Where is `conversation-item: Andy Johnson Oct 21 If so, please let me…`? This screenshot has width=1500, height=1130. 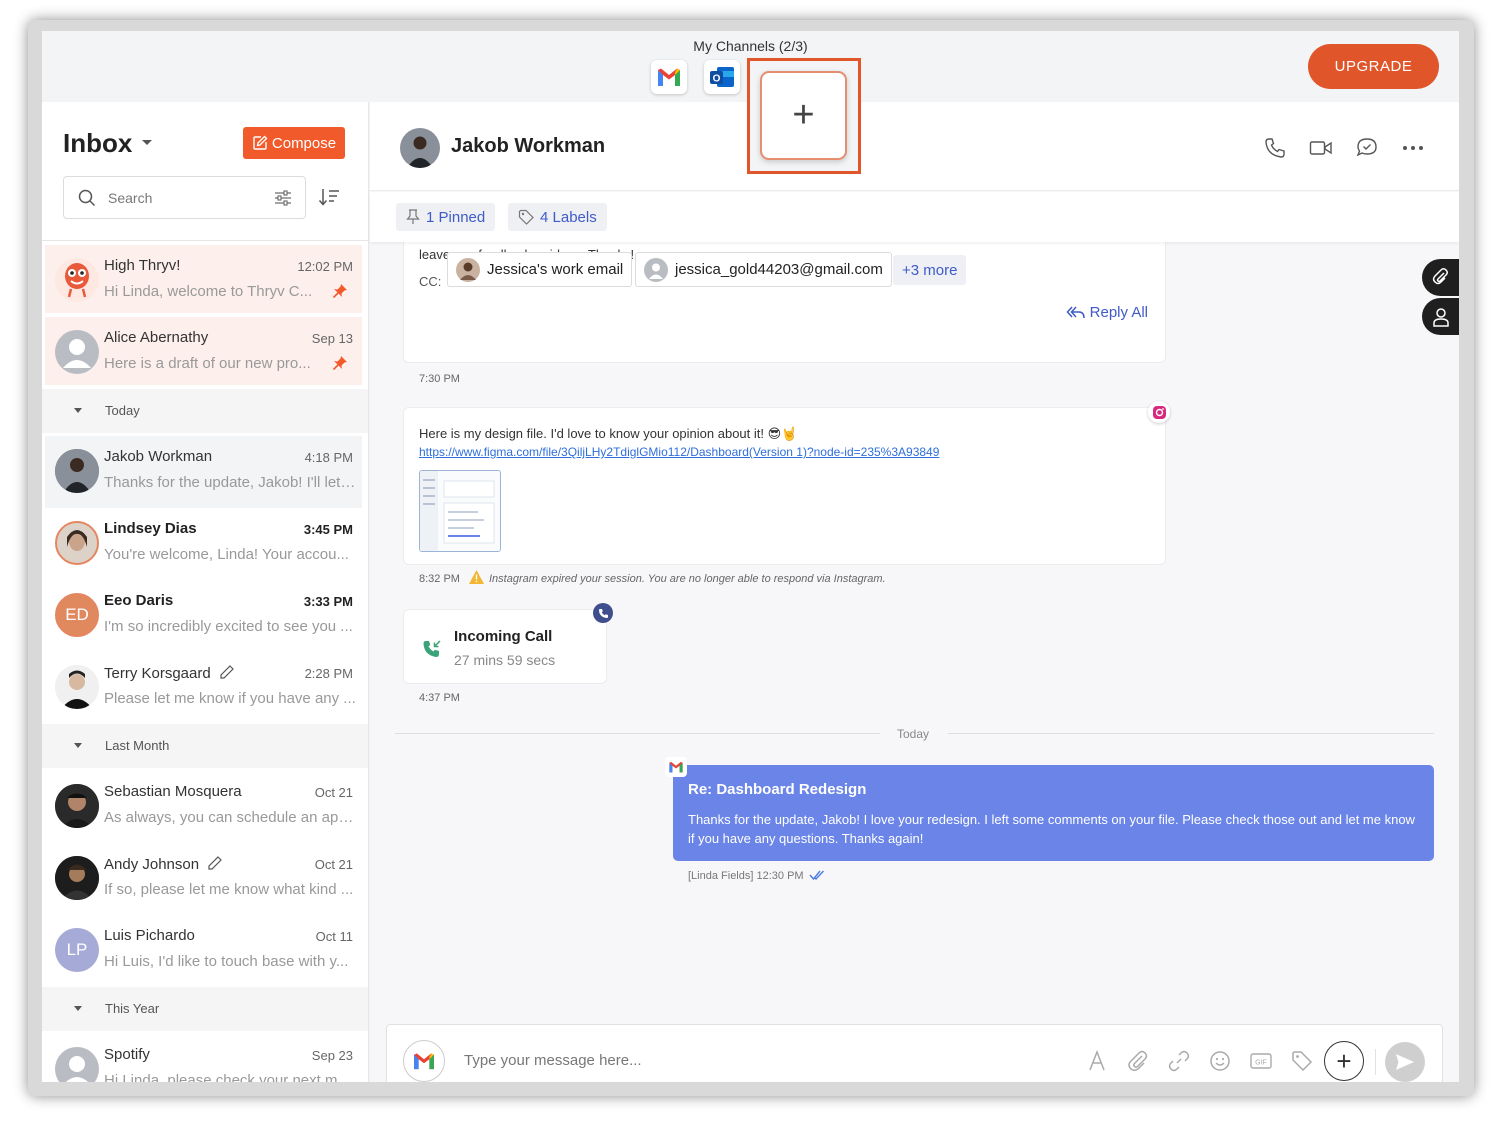 conversation-item: Andy Johnson Oct 21 If so, please let me… is located at coordinates (203, 879).